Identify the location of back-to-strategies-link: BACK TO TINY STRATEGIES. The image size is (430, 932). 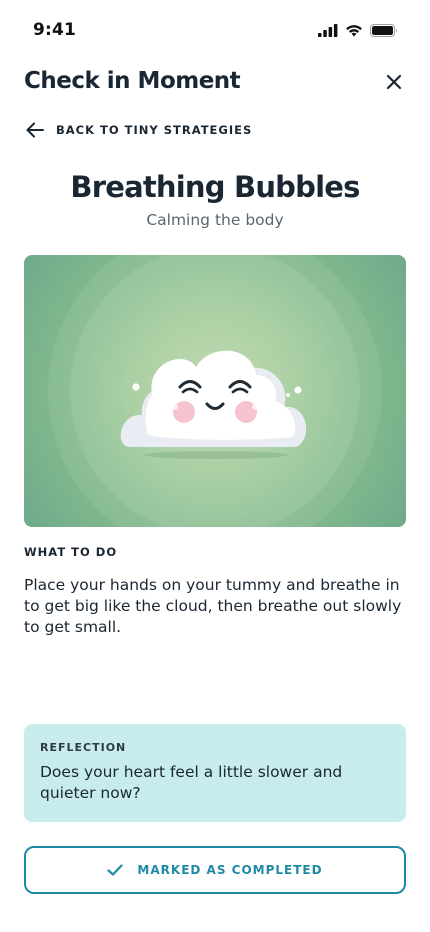
(139, 130).